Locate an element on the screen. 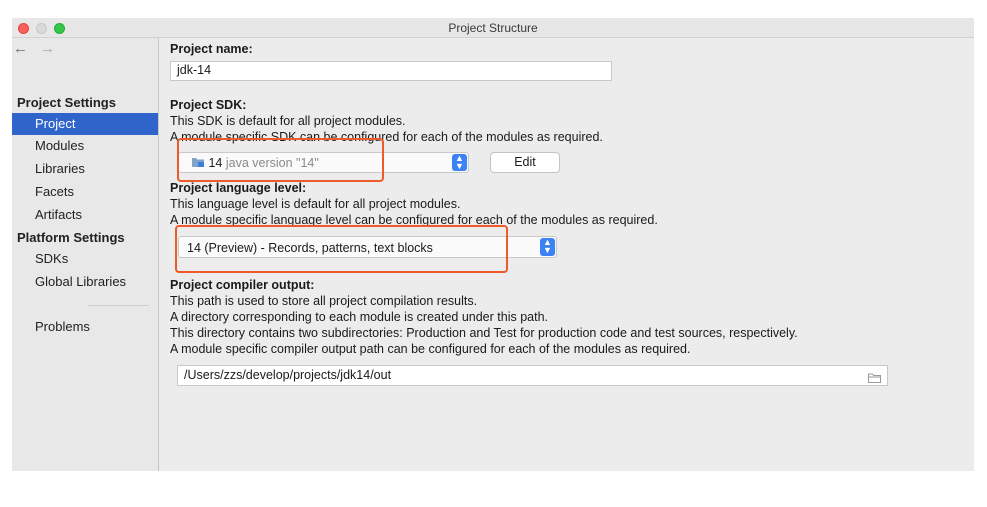 The image size is (987, 507). title-bar: Project Structure is located at coordinates (493, 28).